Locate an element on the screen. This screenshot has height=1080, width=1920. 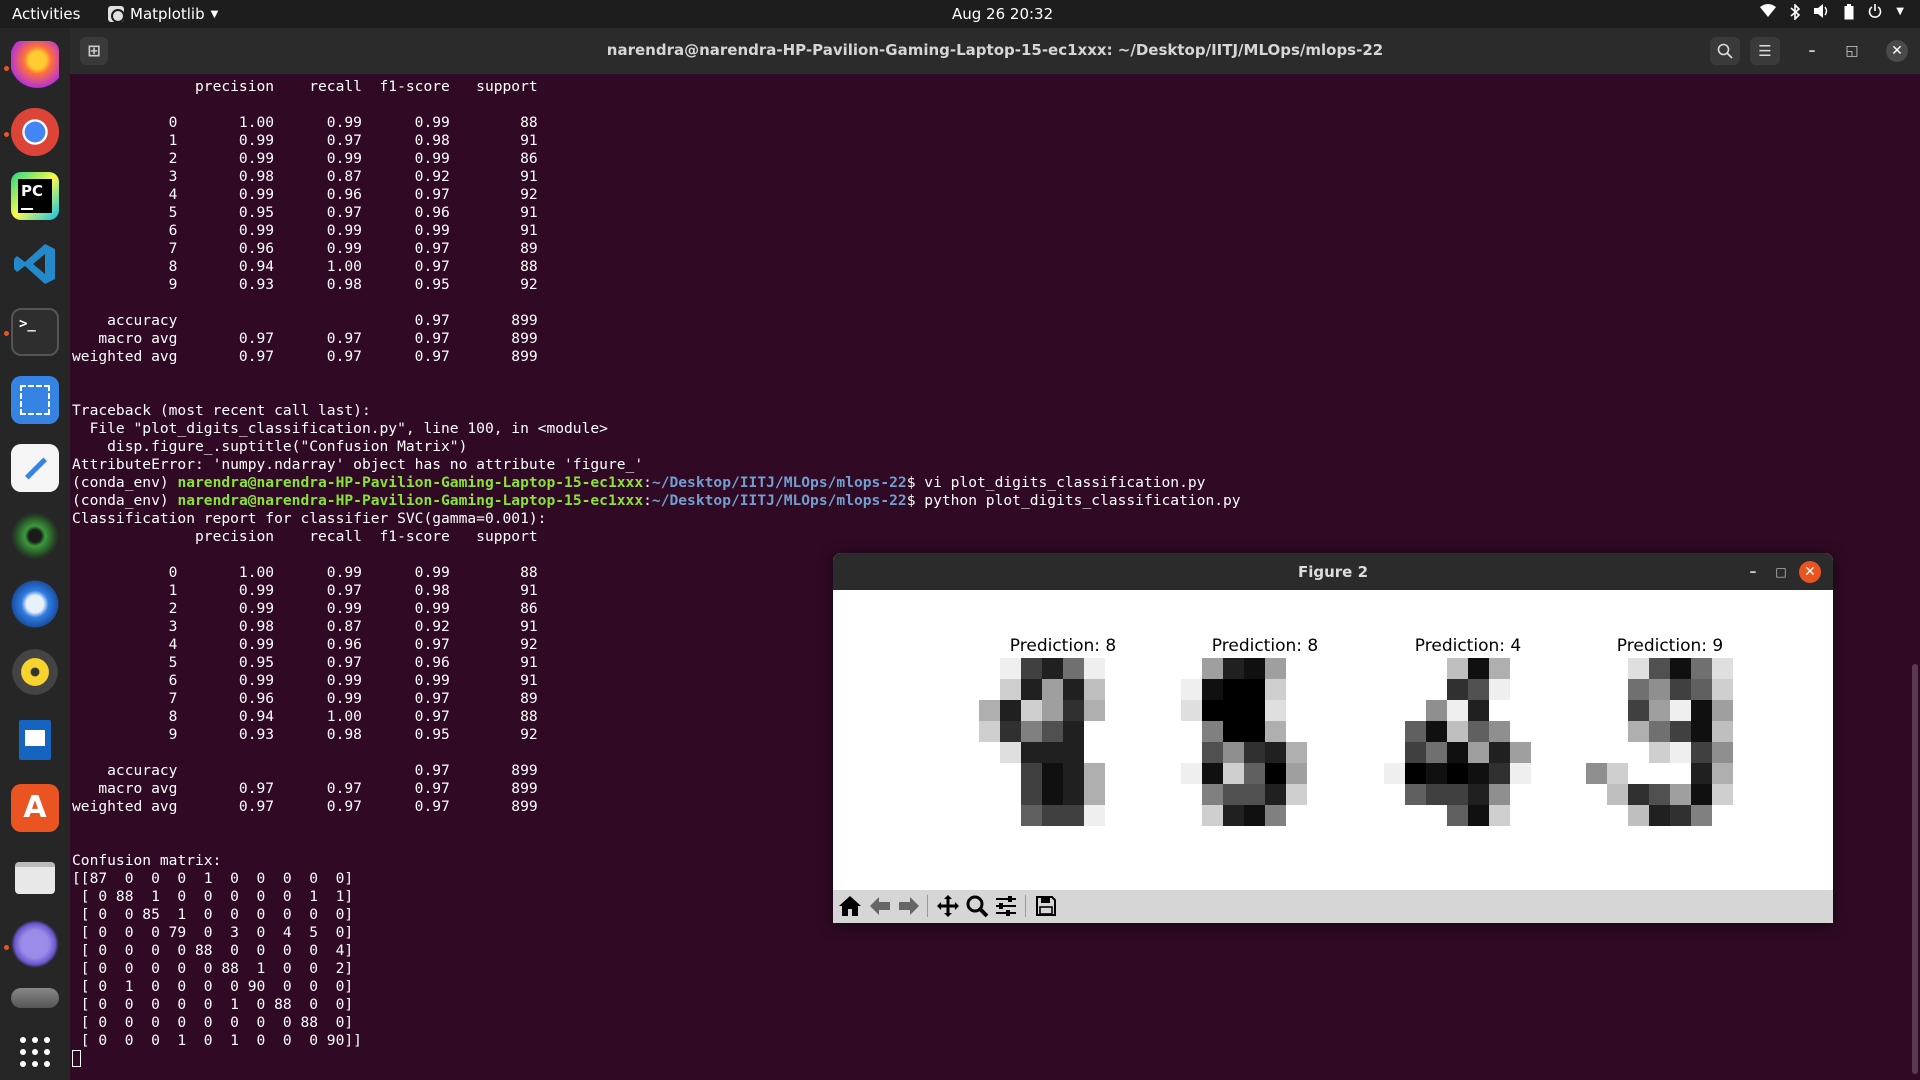
maximize-button: □ is located at coordinates (1781, 572).